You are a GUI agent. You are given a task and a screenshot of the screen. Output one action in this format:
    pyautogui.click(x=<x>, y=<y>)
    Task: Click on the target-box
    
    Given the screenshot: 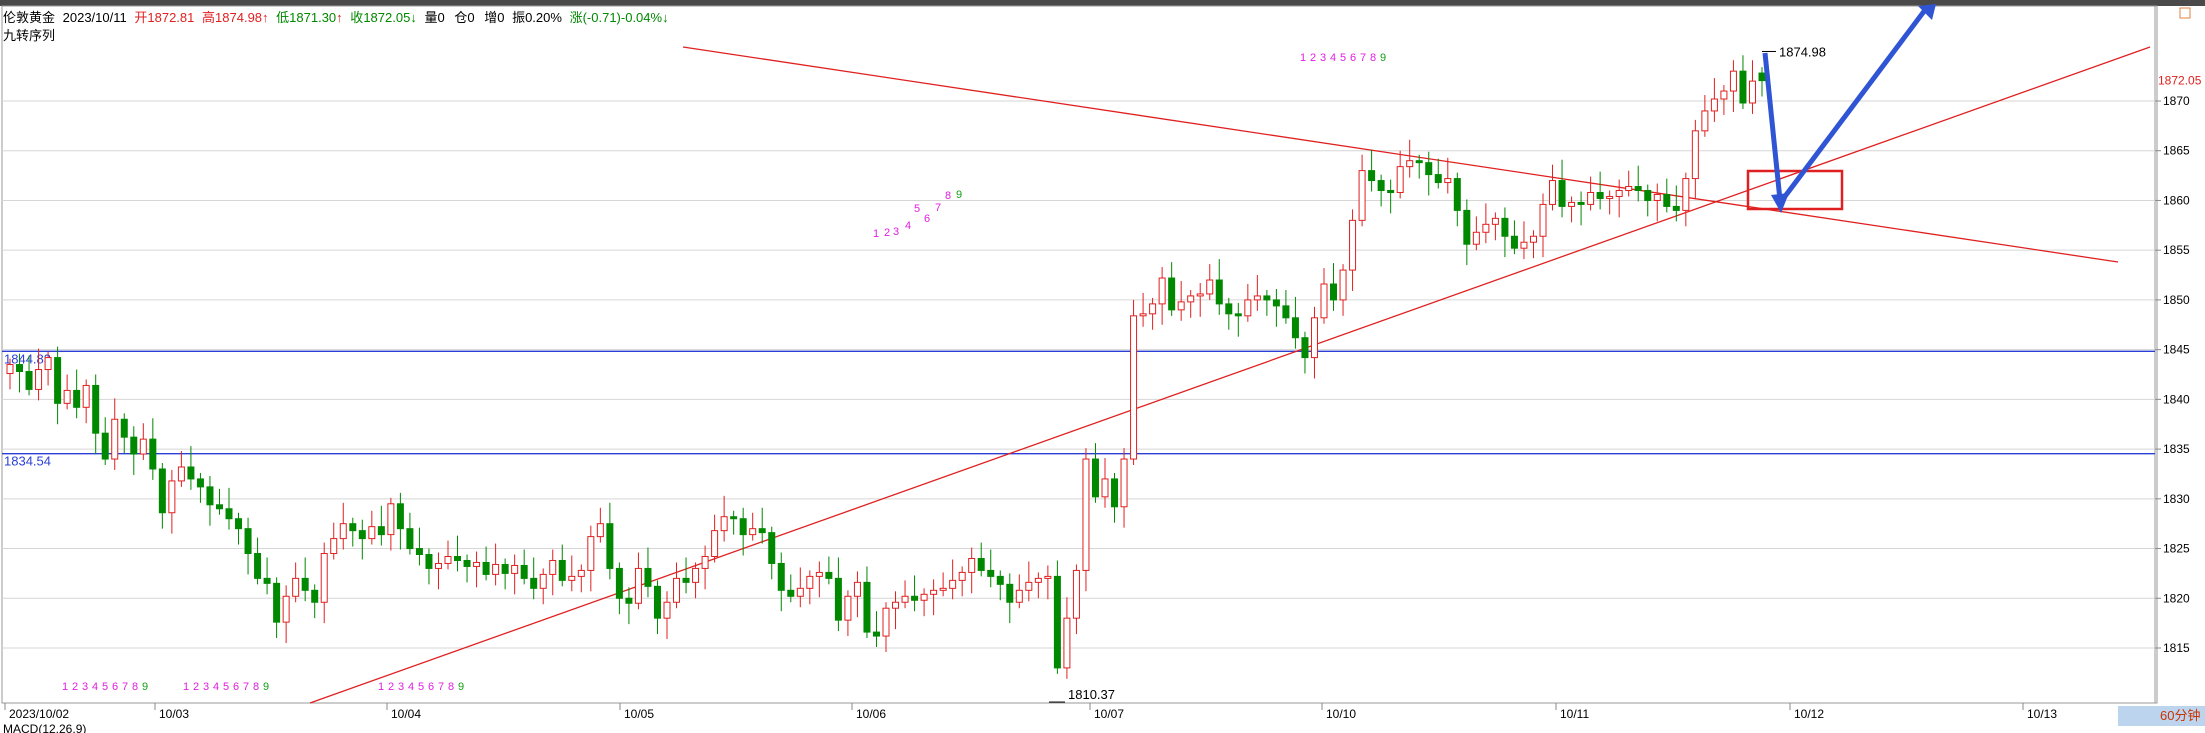 What is the action you would take?
    pyautogui.click(x=1795, y=190)
    